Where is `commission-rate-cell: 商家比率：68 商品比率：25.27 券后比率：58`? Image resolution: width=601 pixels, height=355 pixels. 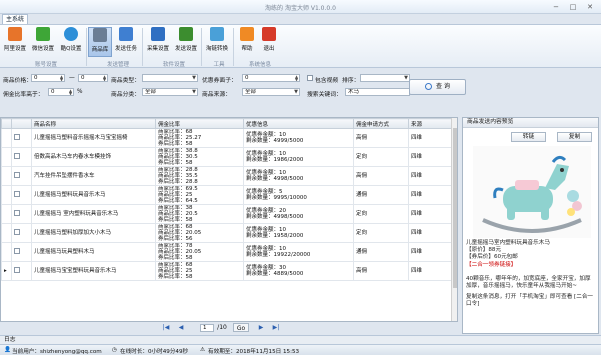 commission-rate-cell: 商家比率：68 商品比率：25.27 券后比率：58 is located at coordinates (199, 138).